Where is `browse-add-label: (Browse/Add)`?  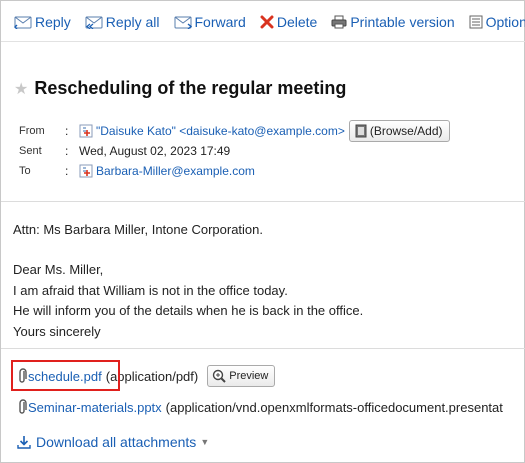
browse-add-label: (Browse/Add) is located at coordinates (406, 131).